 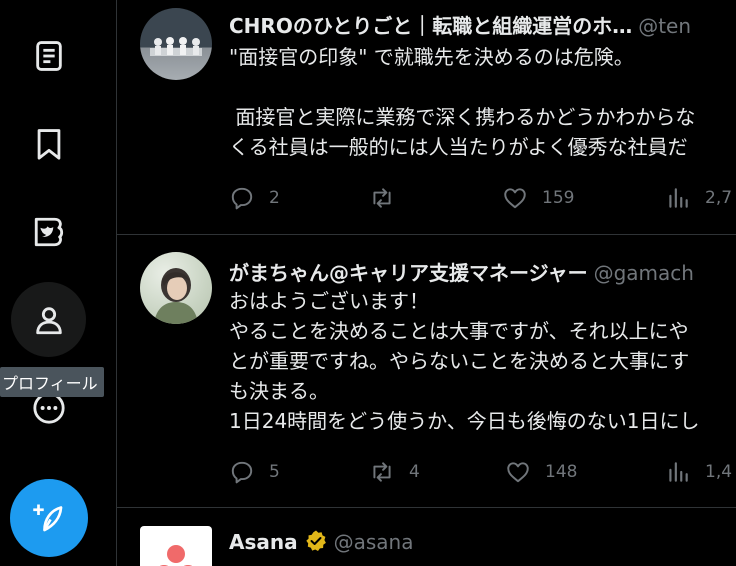 I want to click on verified-badge-icon, so click(x=315, y=540).